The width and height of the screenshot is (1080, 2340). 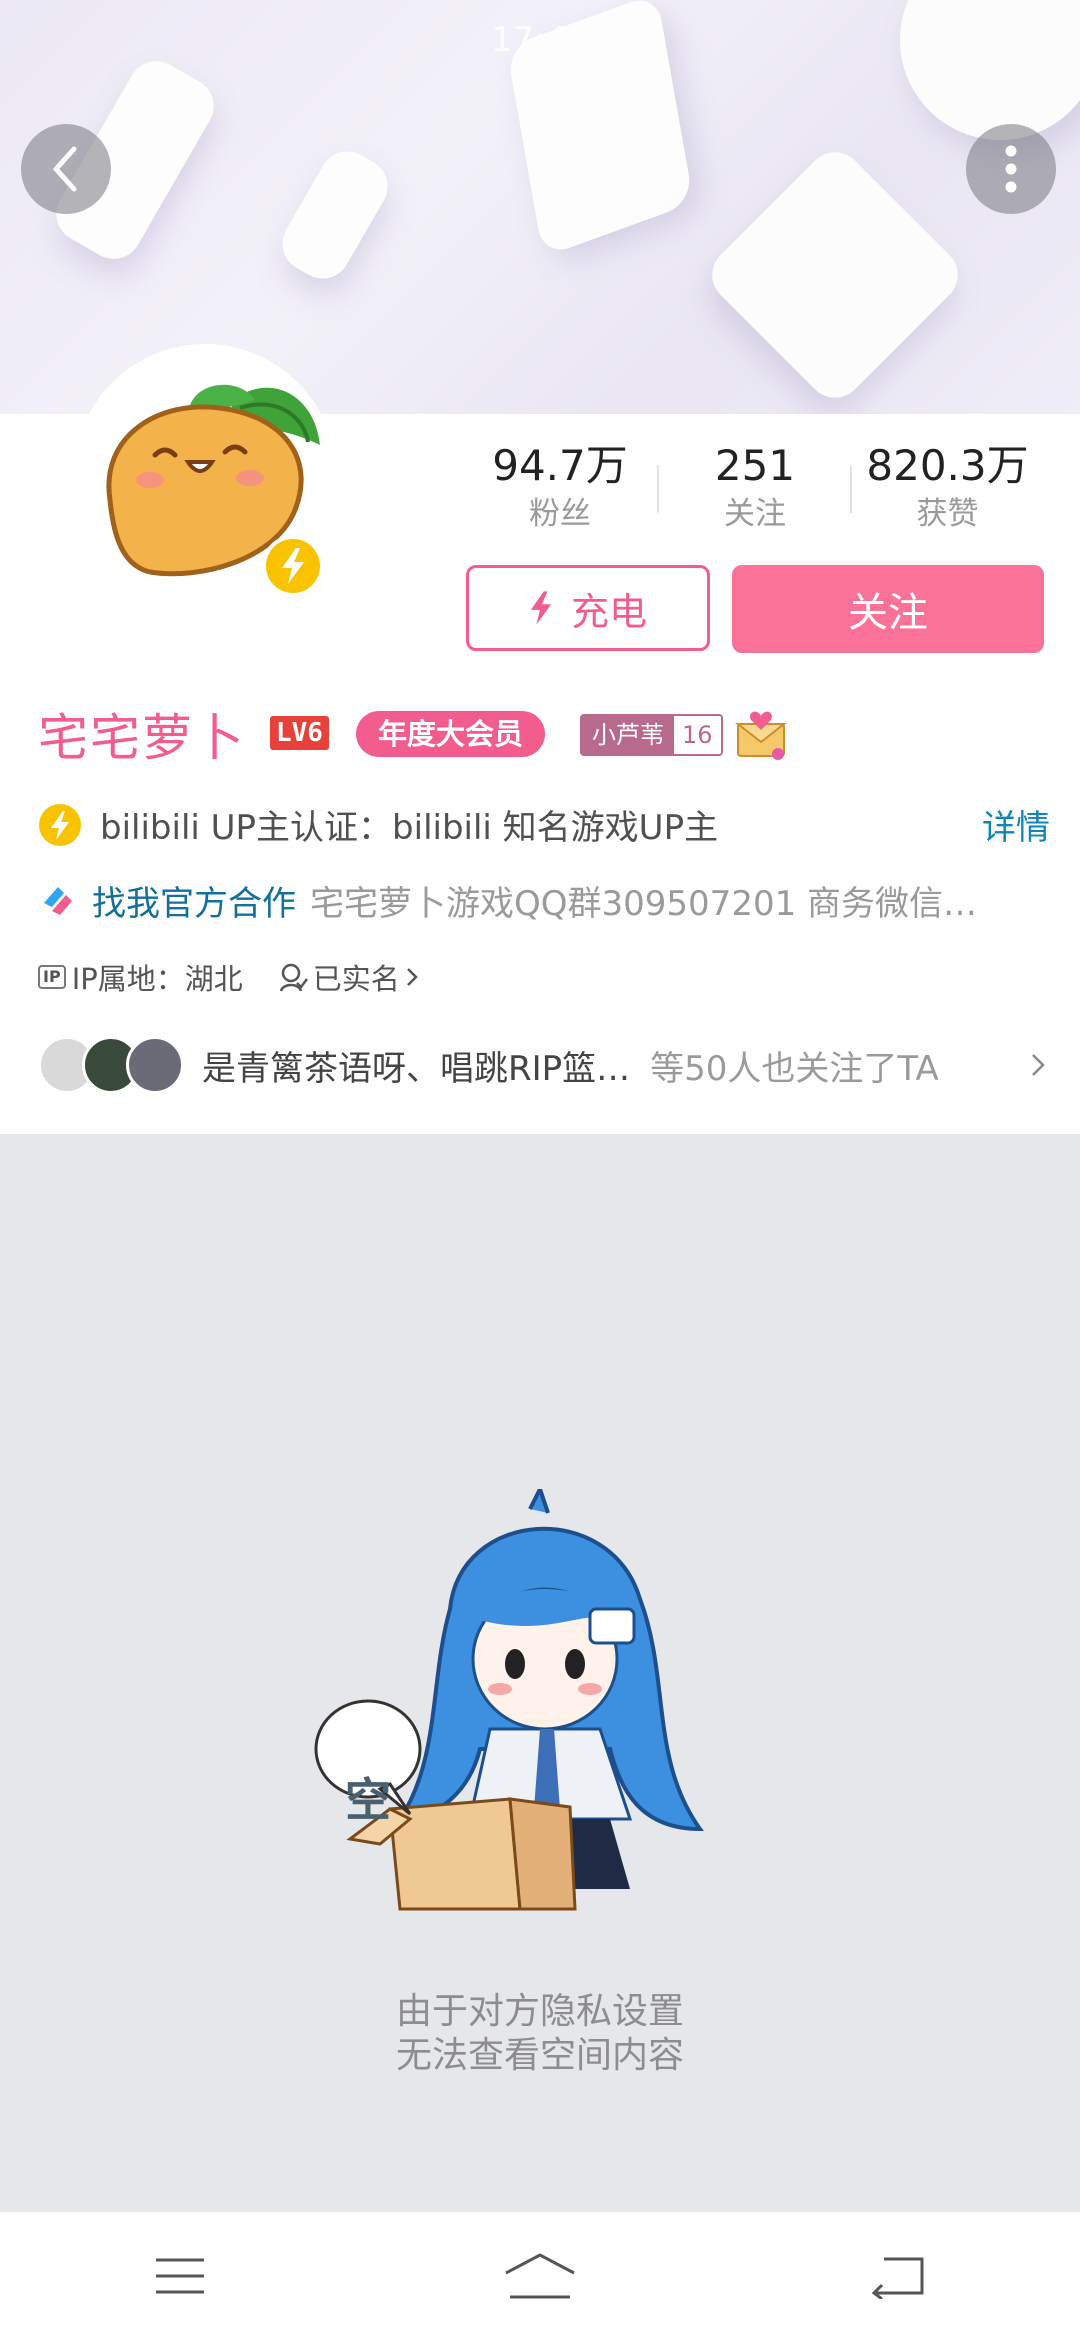 I want to click on stat-likes: 820.3万 获赞, so click(x=947, y=488).